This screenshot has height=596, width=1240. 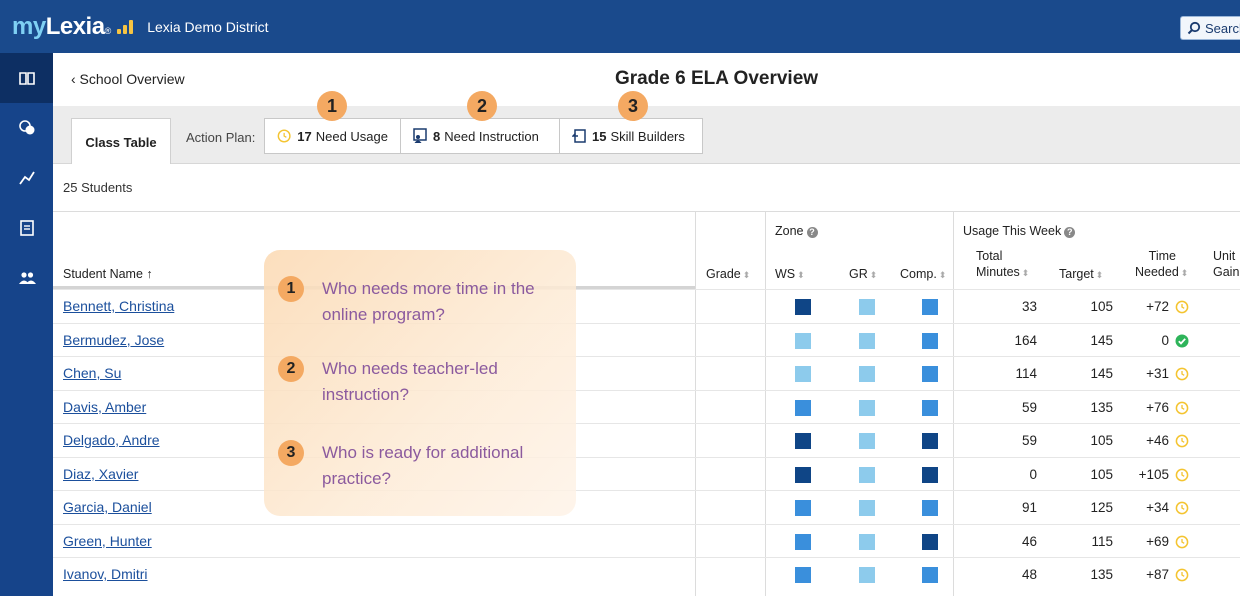 I want to click on nav-item-chat, so click(x=26, y=128).